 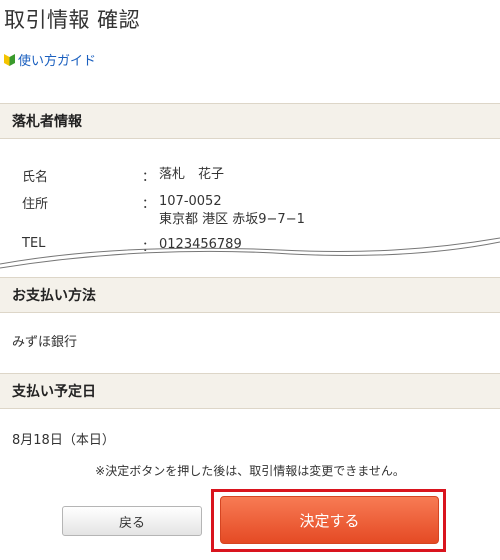 I want to click on section-header-schedule: 支払い予定日, so click(x=250, y=391).